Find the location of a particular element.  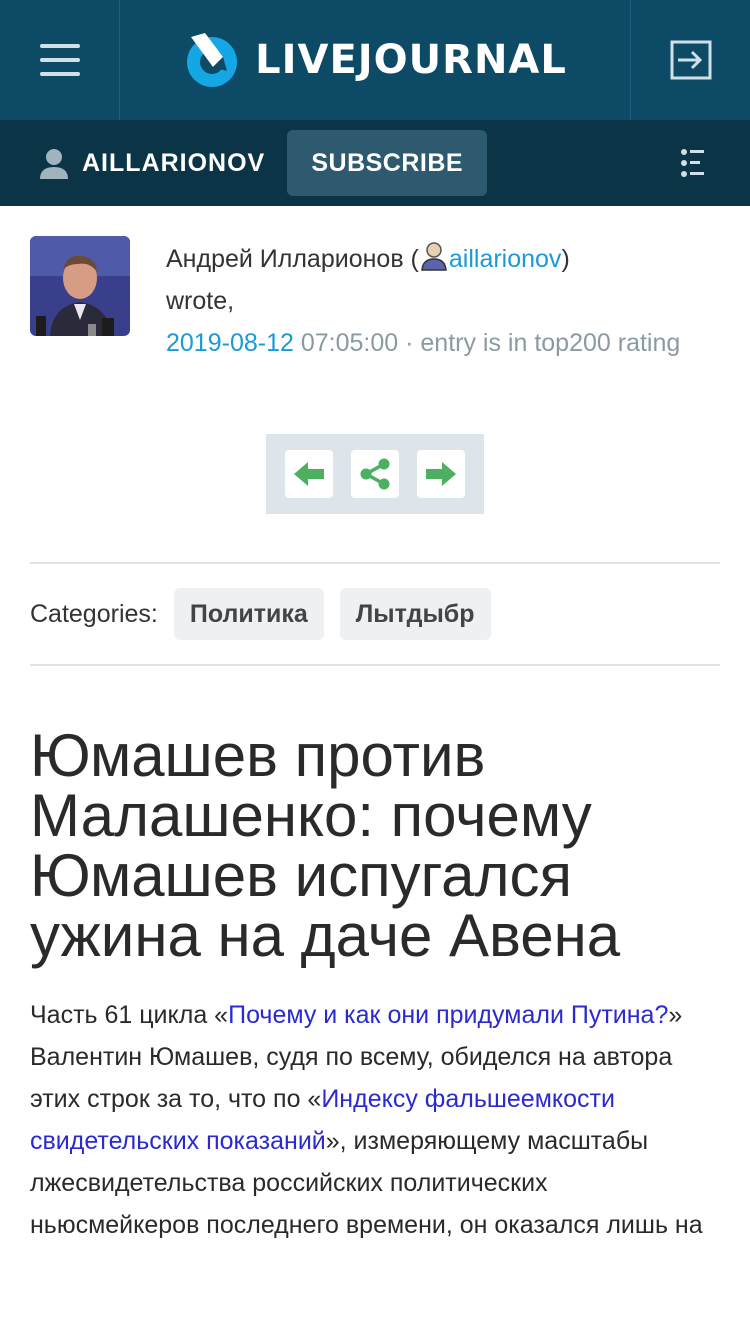

post-navigation is located at coordinates (375, 474).